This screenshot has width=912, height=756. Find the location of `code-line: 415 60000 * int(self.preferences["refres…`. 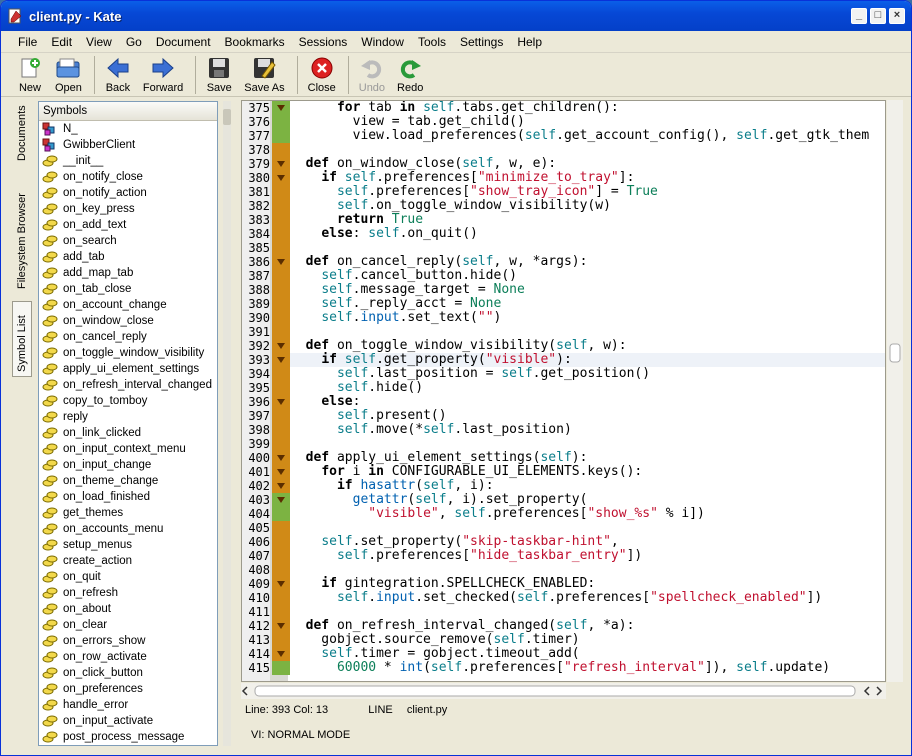

code-line: 415 60000 * int(self.preferences["refres… is located at coordinates (566, 668).